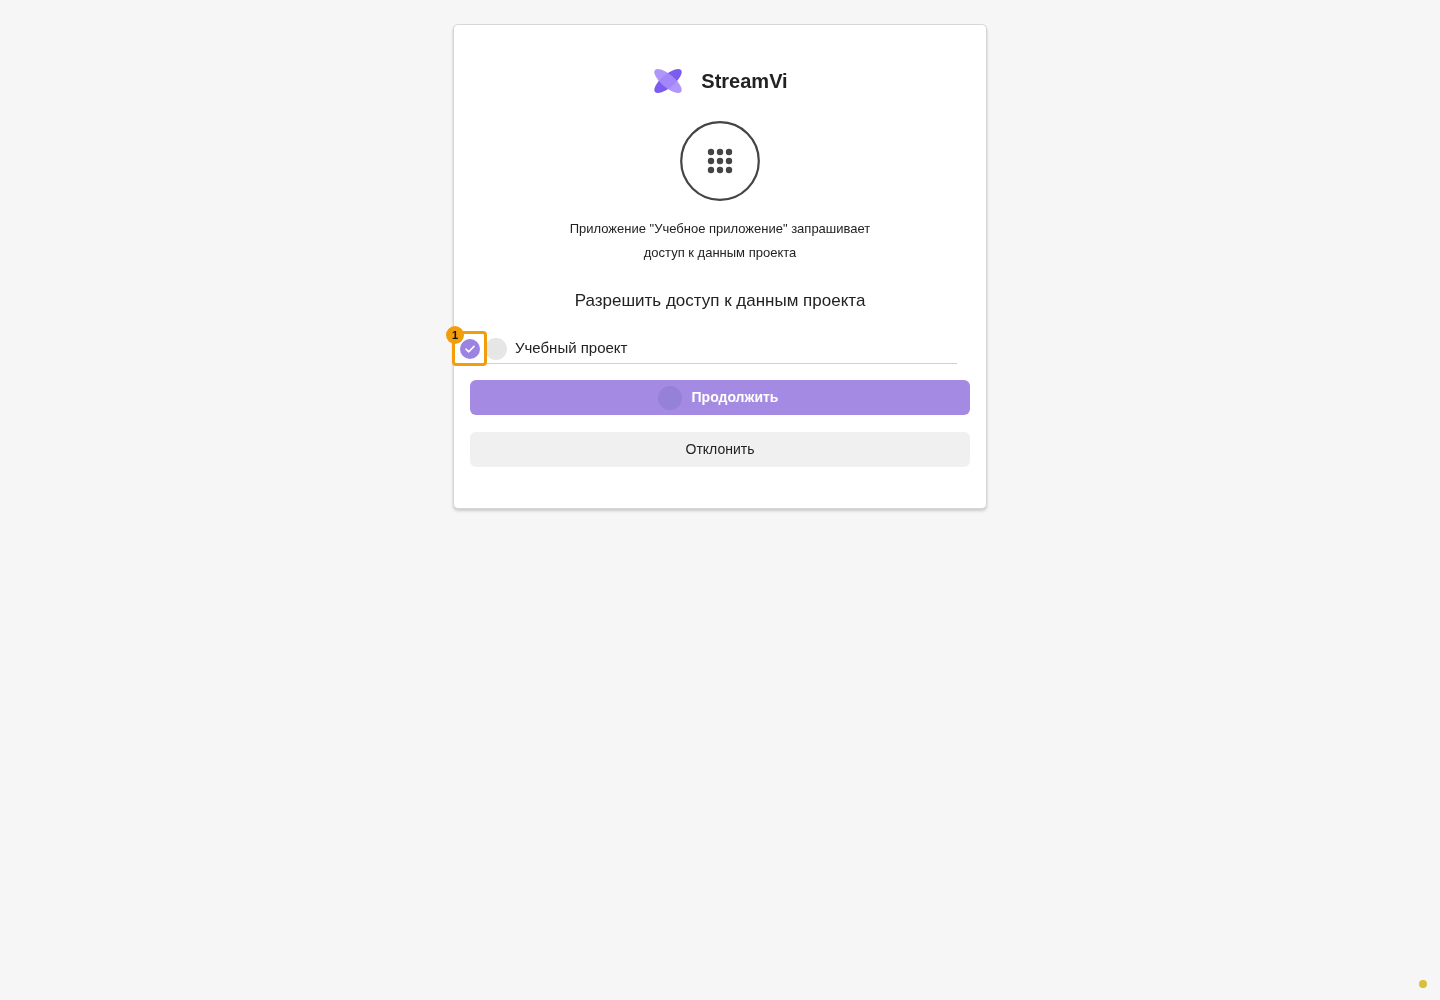 The image size is (1440, 1000). I want to click on butterfly-logo-icon, so click(668, 81).